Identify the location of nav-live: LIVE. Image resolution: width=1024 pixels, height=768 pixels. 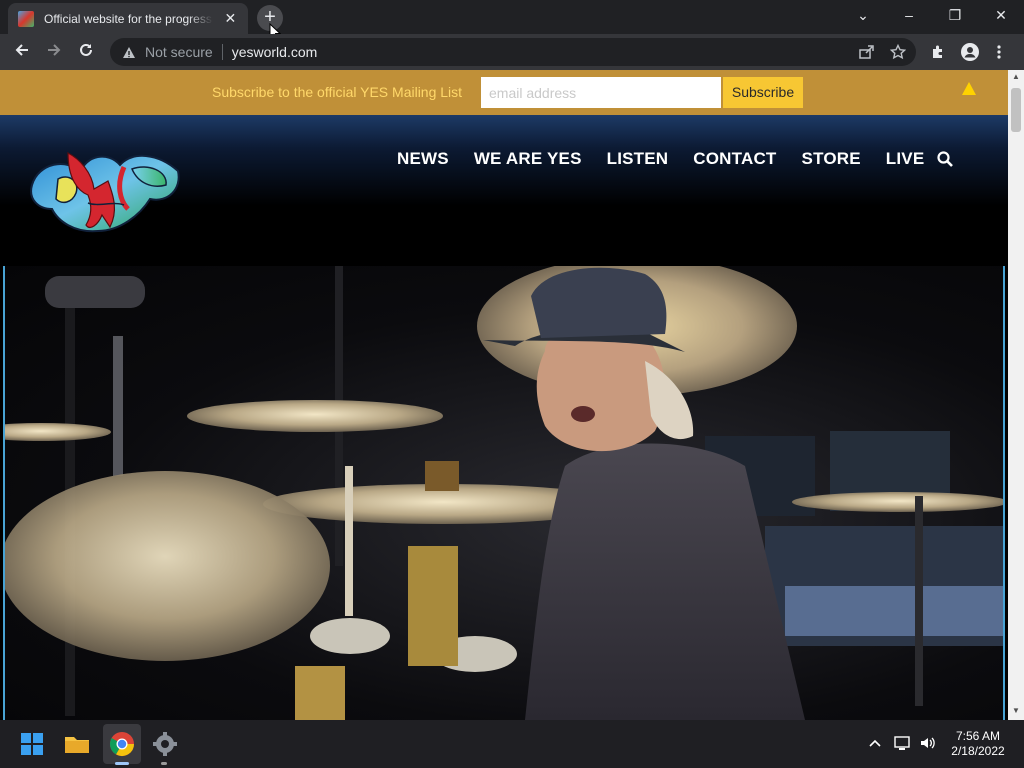
(905, 159).